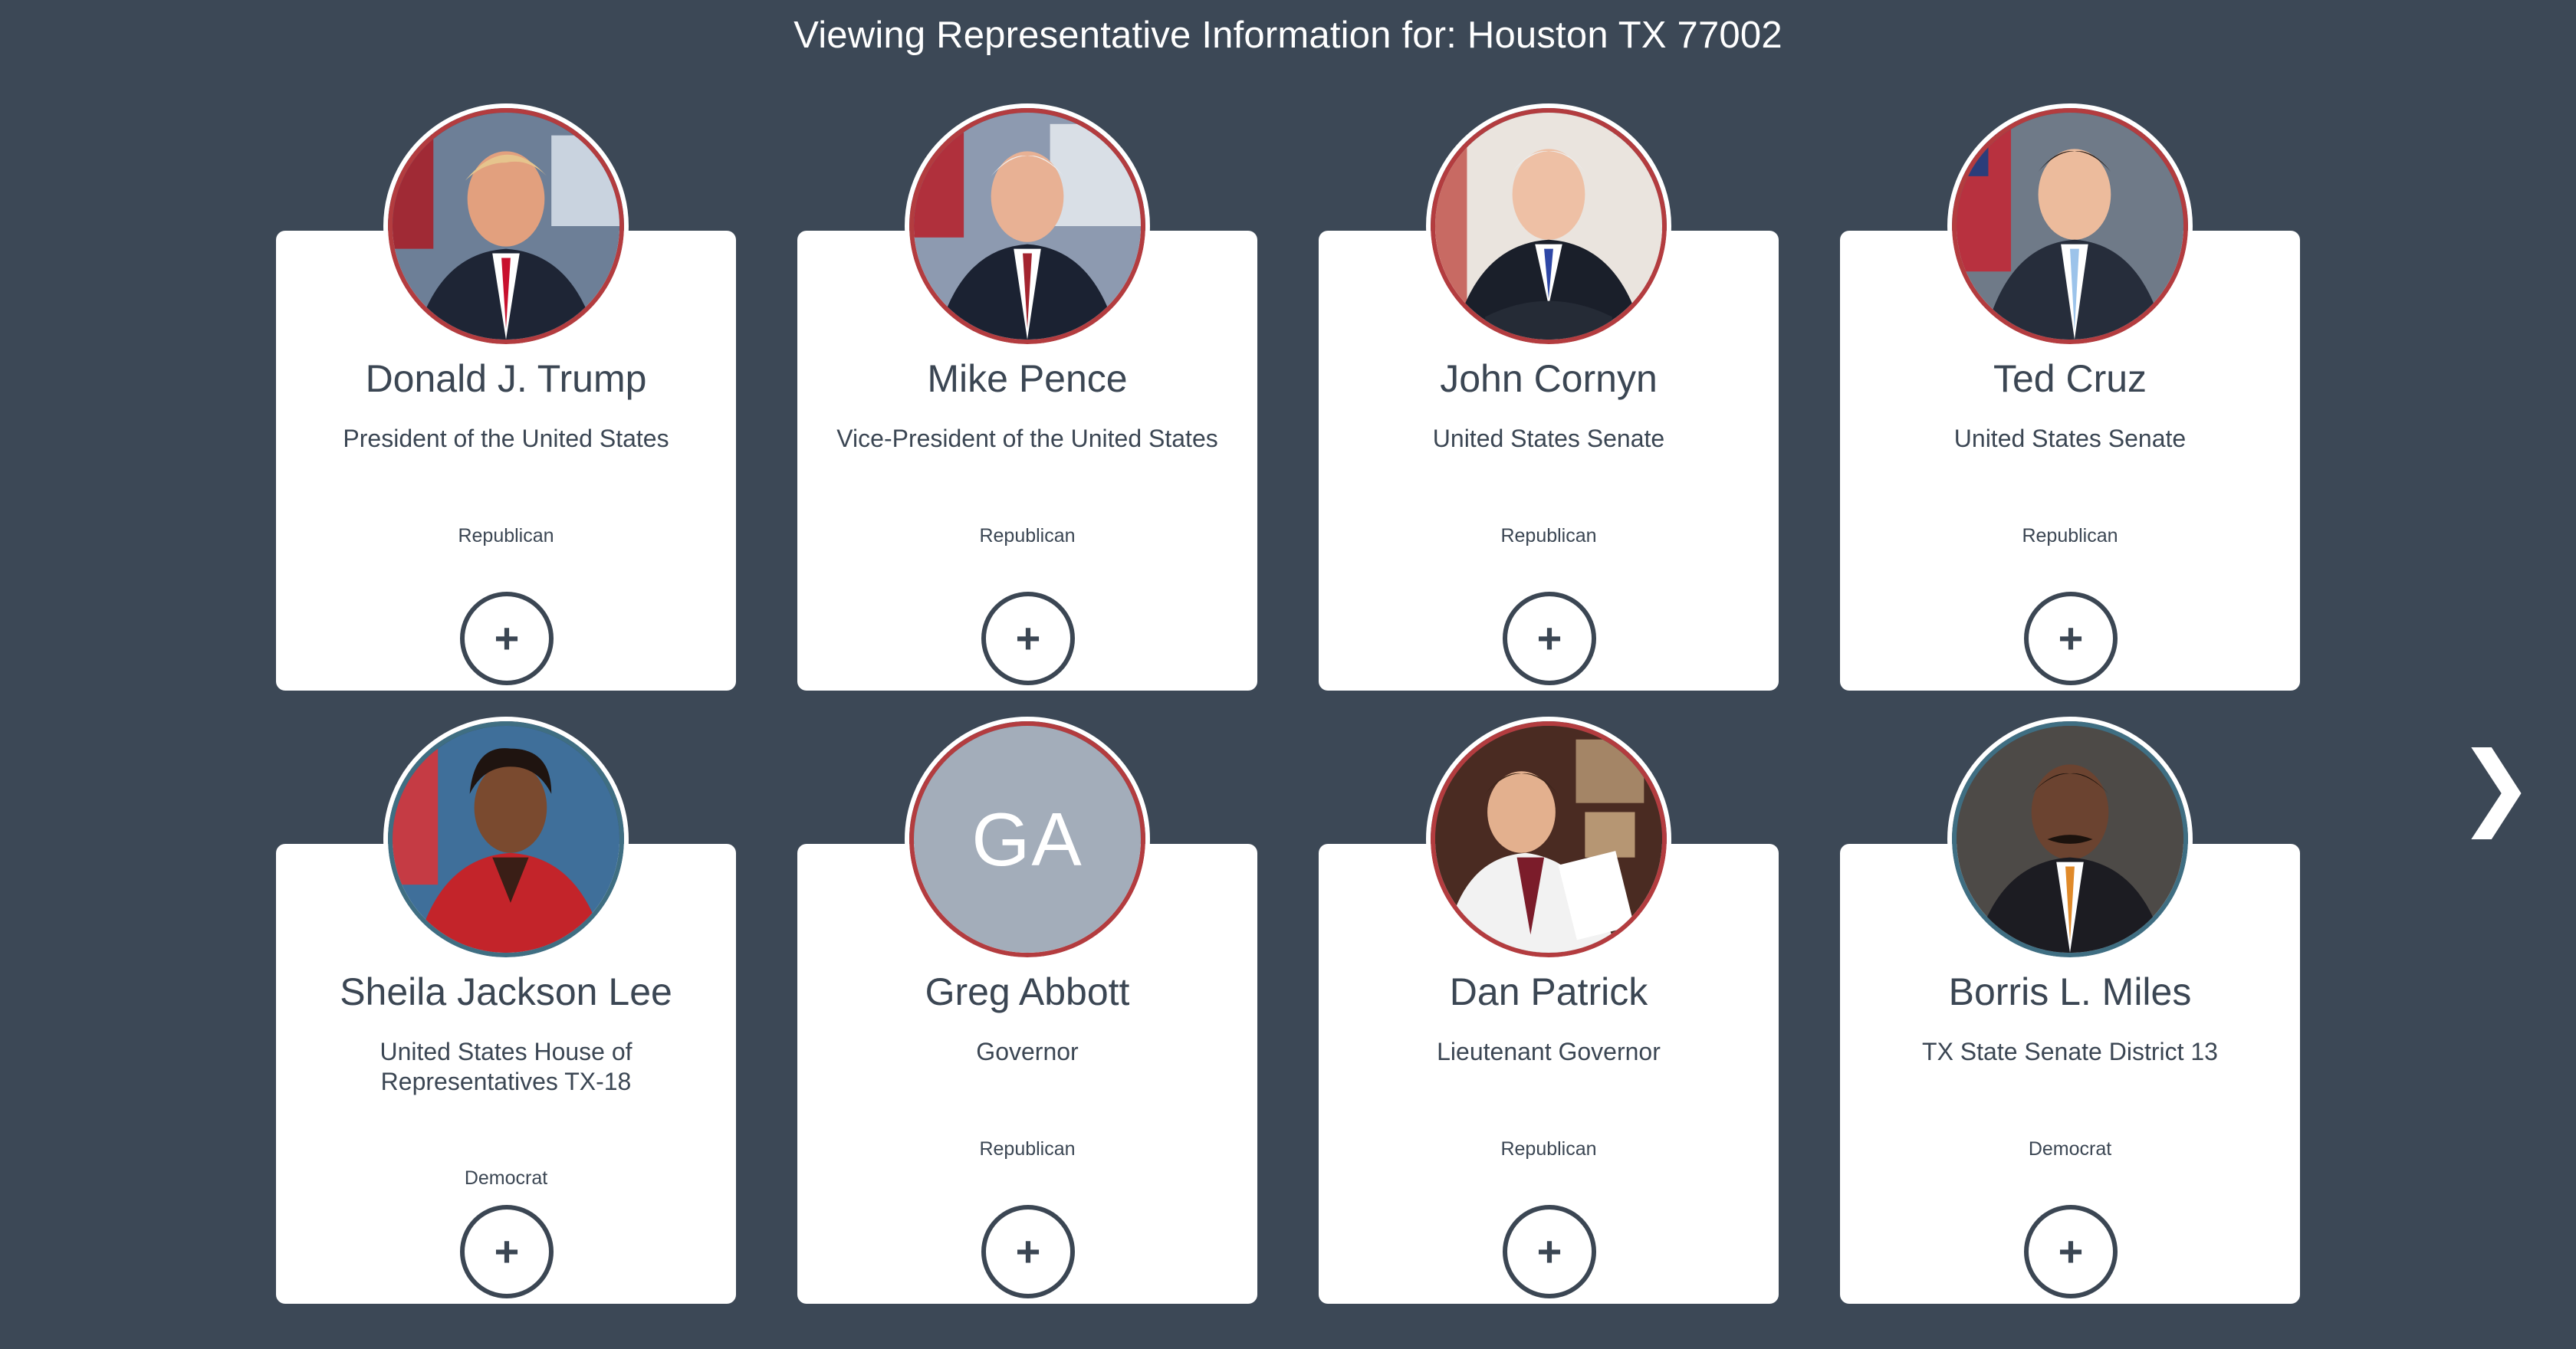 The image size is (2576, 1349). I want to click on representative-office: TX State Senate District 13, so click(2070, 1051).